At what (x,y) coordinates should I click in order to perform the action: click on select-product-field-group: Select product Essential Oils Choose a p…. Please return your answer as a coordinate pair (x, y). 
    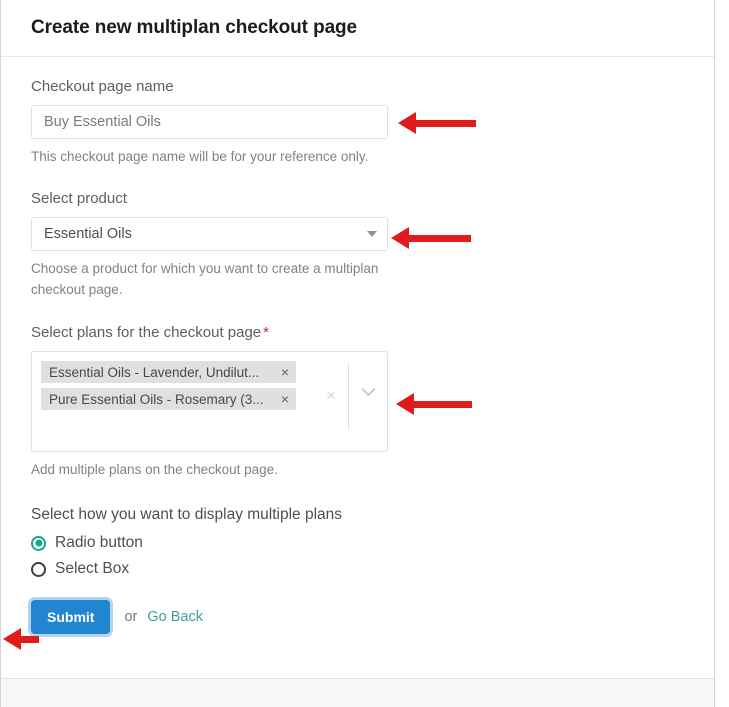
    Looking at the image, I should click on (357, 244).